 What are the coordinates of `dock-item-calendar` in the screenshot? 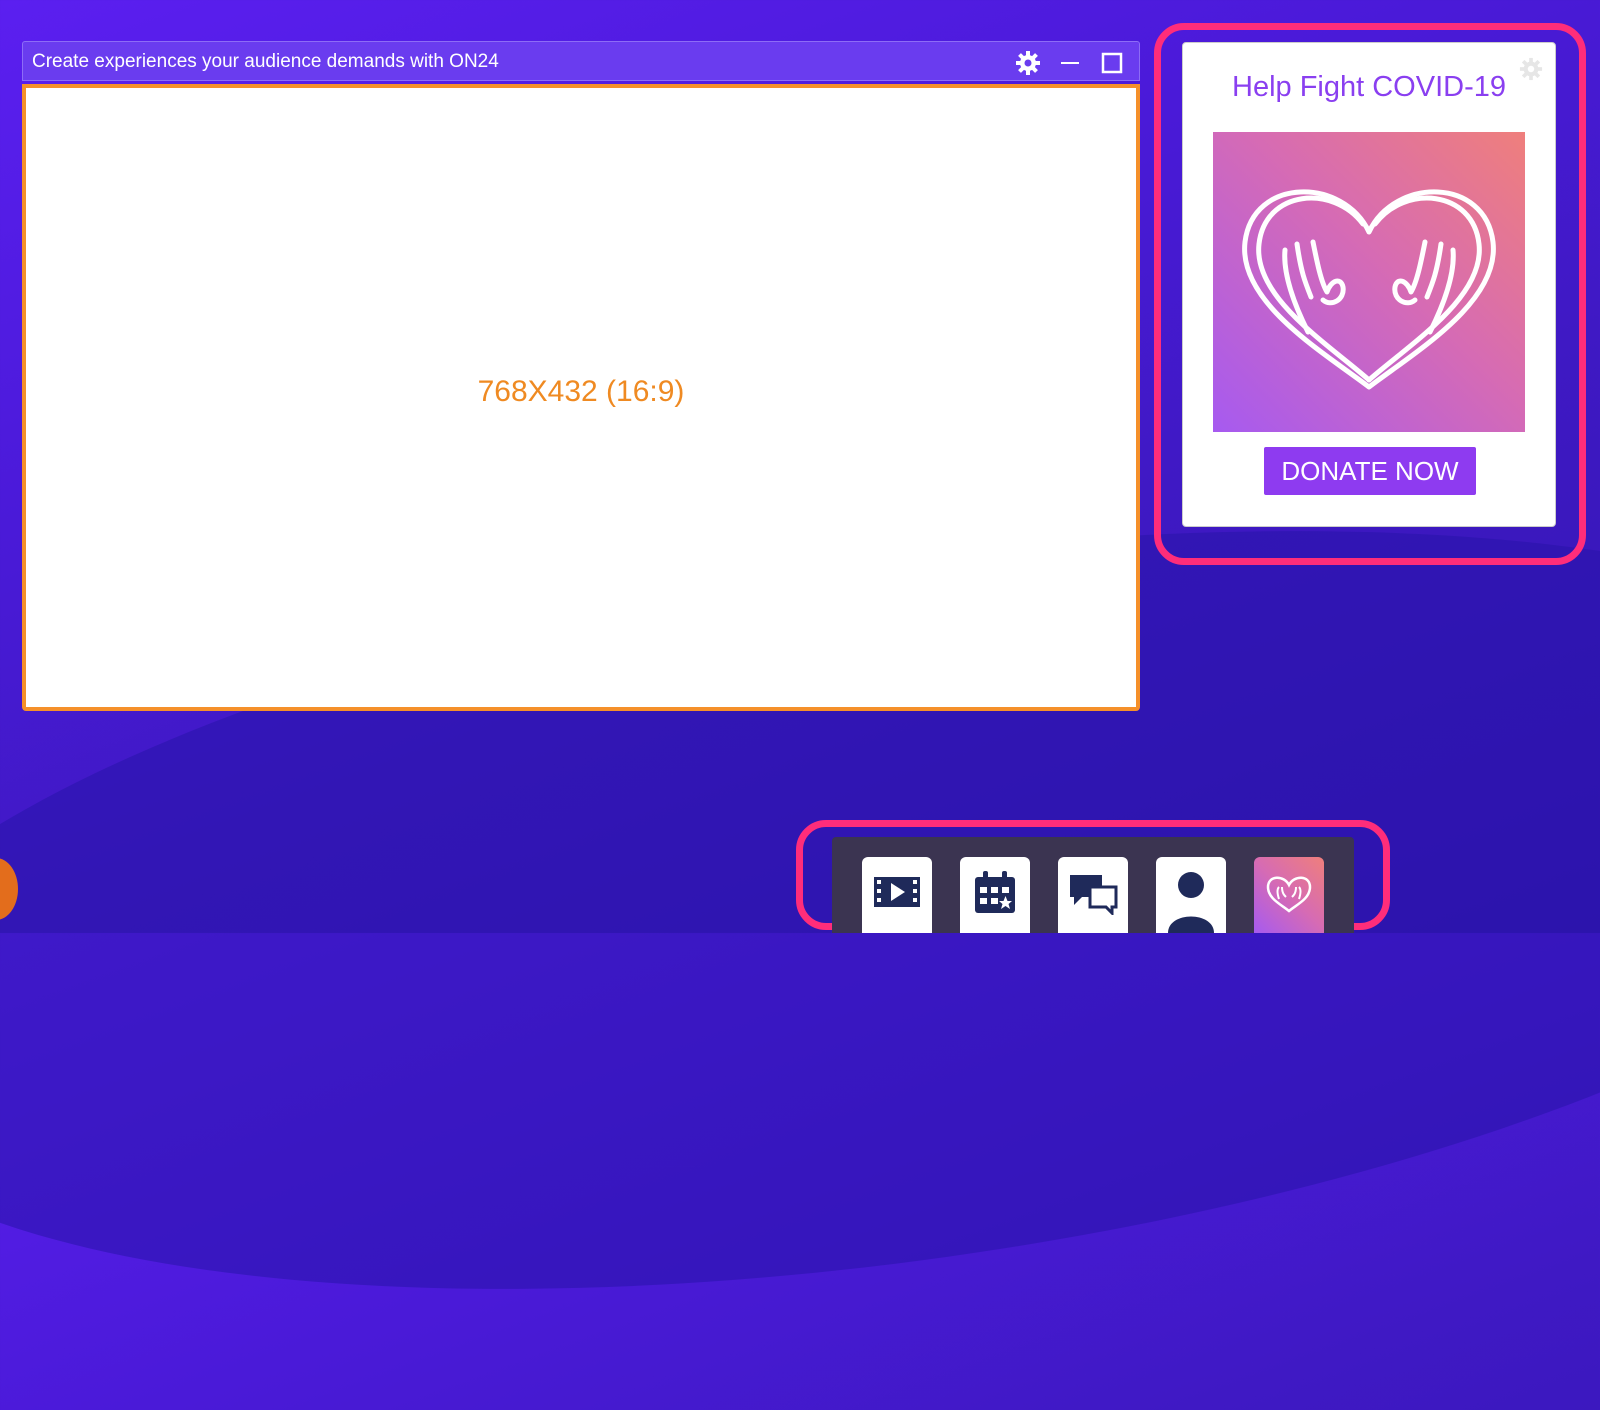 It's located at (995, 895).